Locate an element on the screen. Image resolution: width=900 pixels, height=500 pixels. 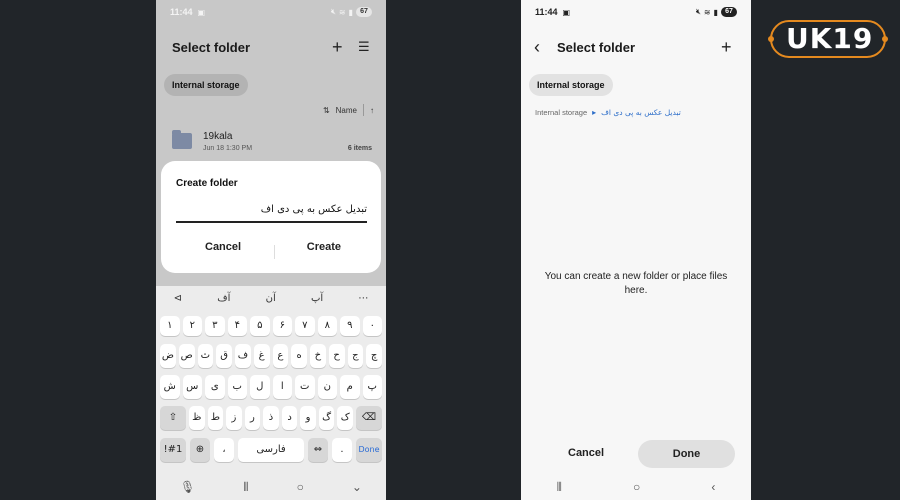
sort-lines-icon: ☰ is located at coordinates (364, 47).